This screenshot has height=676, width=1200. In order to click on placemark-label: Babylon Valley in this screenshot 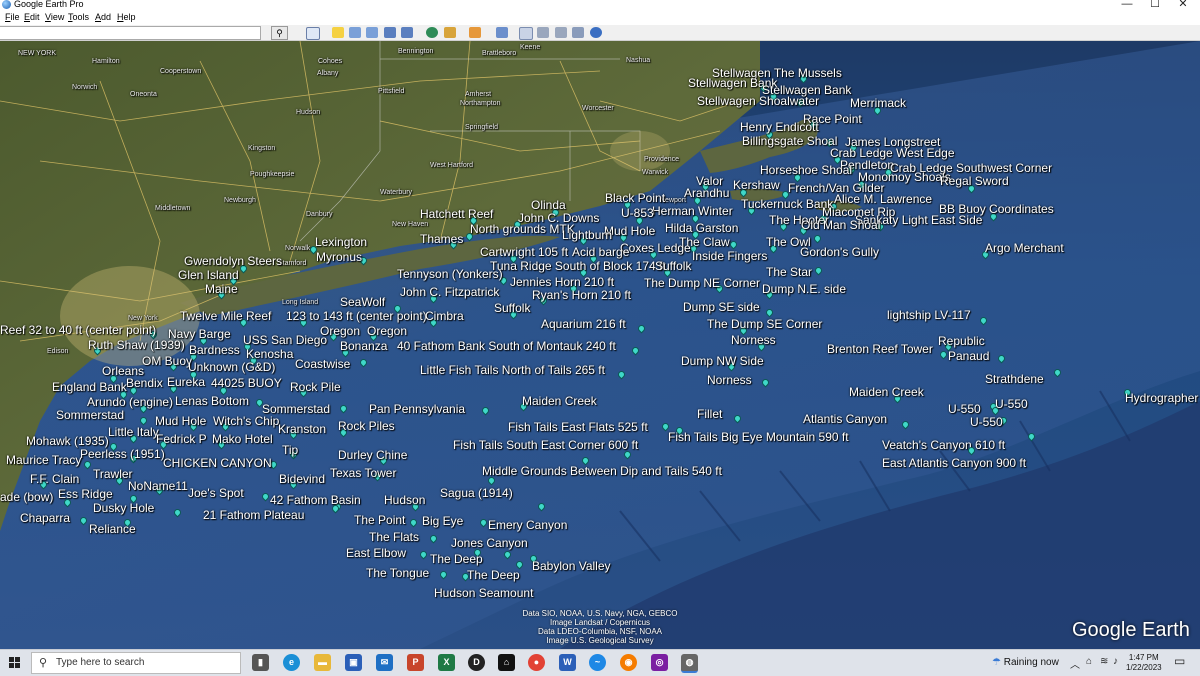, I will do `click(571, 566)`.